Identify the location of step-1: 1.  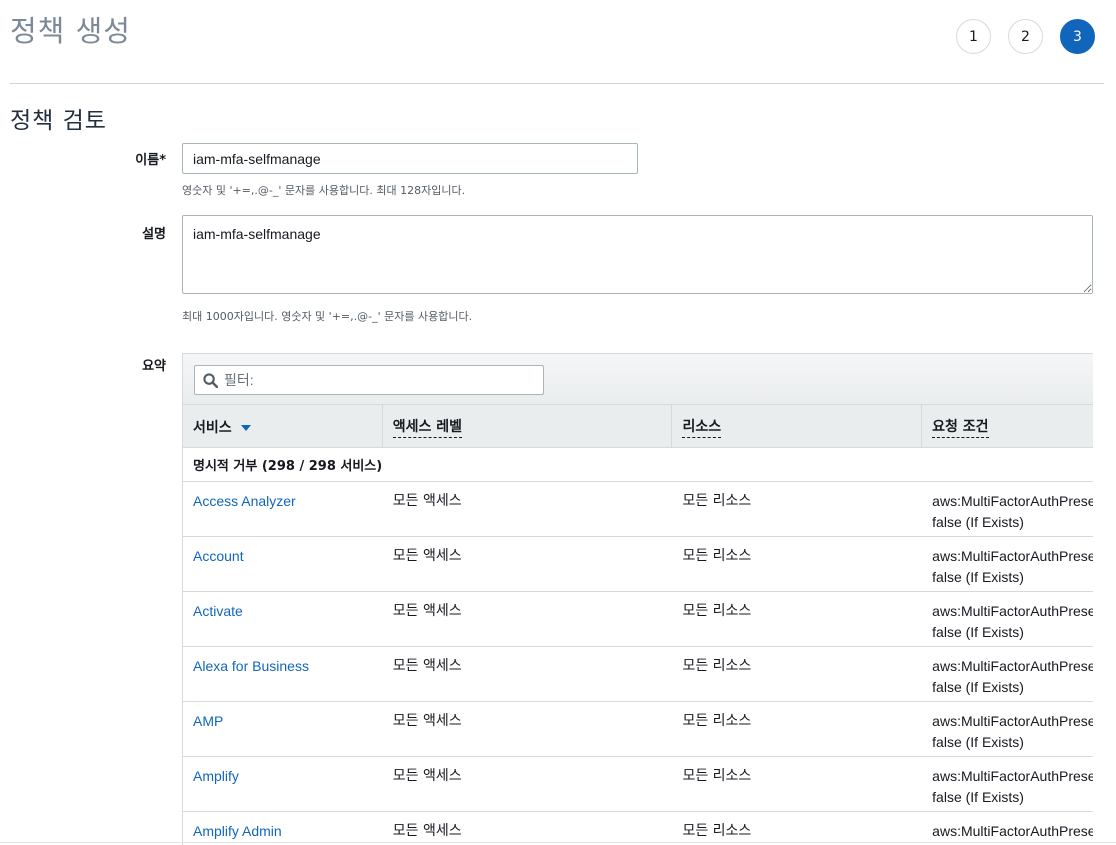
(973, 36).